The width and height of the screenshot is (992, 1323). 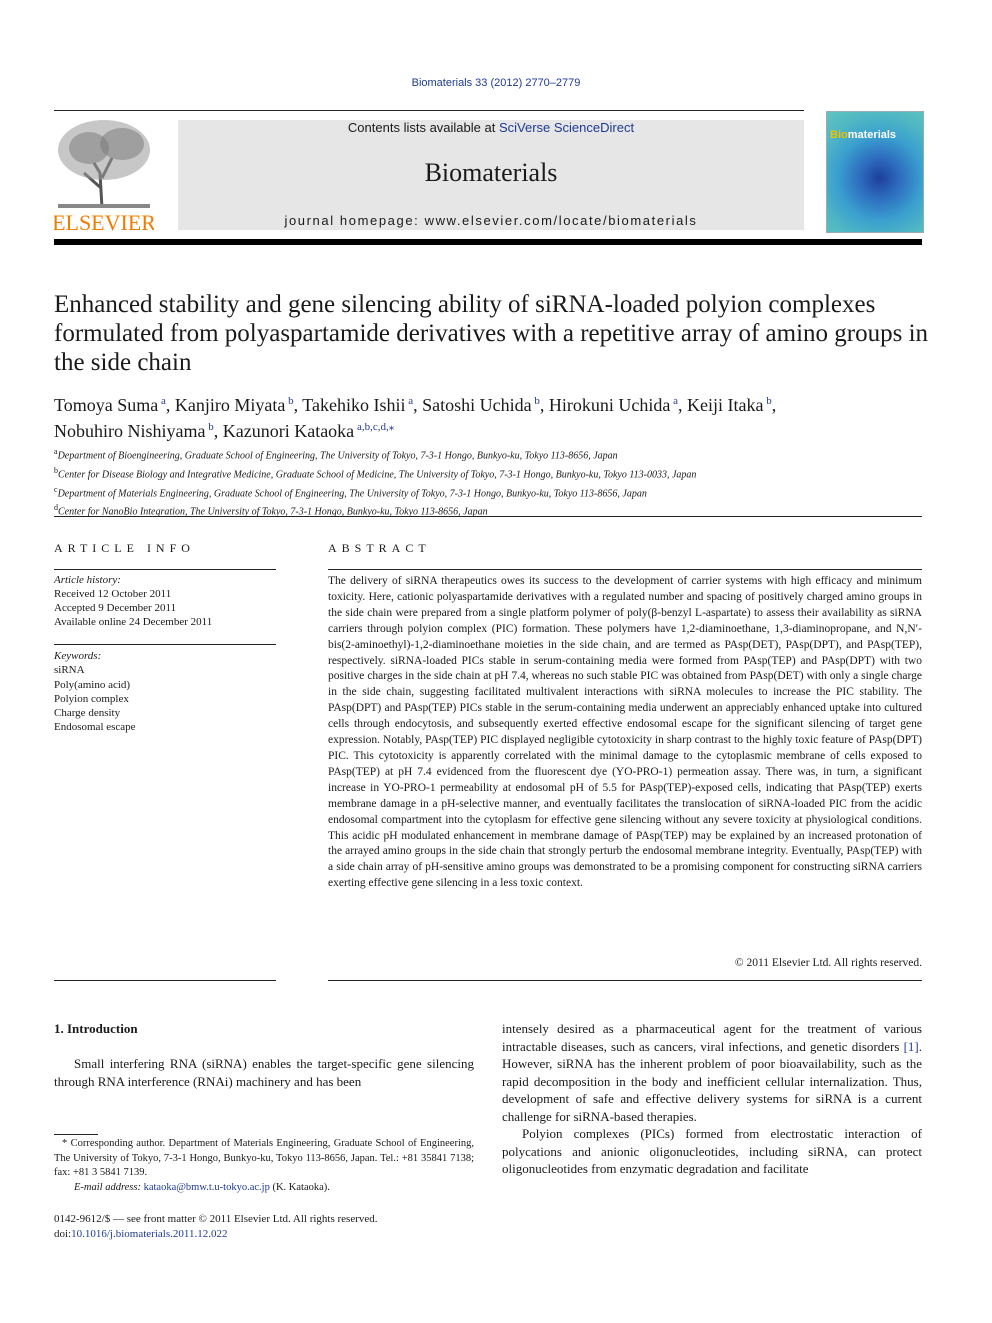 I want to click on section-rule, so click(x=488, y=516).